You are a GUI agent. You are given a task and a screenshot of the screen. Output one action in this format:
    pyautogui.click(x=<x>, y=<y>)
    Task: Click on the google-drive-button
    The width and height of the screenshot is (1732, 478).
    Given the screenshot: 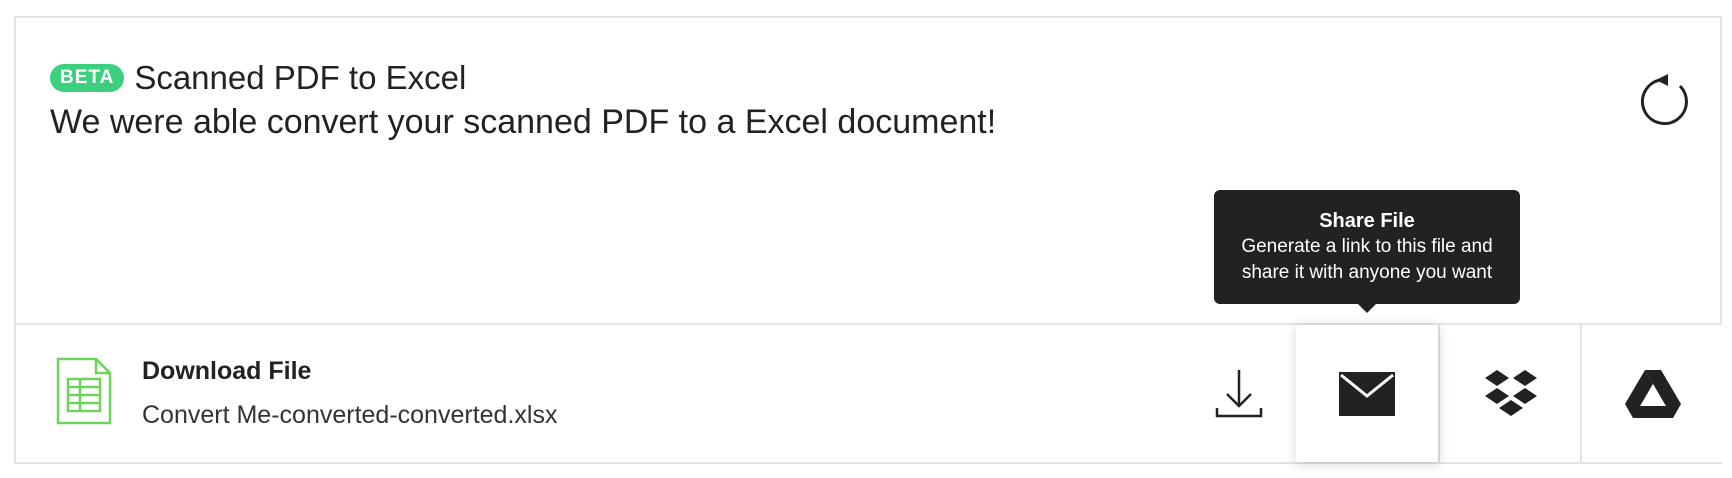 What is the action you would take?
    pyautogui.click(x=1652, y=393)
    